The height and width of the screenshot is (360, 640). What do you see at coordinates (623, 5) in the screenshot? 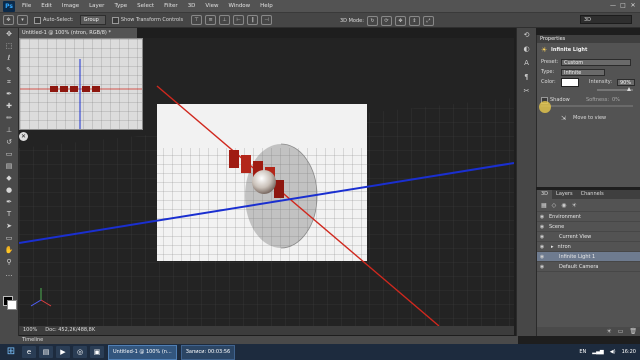
I see `maximize-button: □` at bounding box center [623, 5].